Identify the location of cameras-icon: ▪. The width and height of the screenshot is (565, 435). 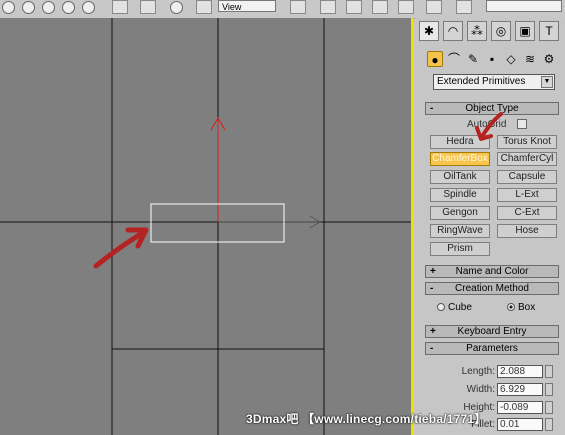
(492, 59).